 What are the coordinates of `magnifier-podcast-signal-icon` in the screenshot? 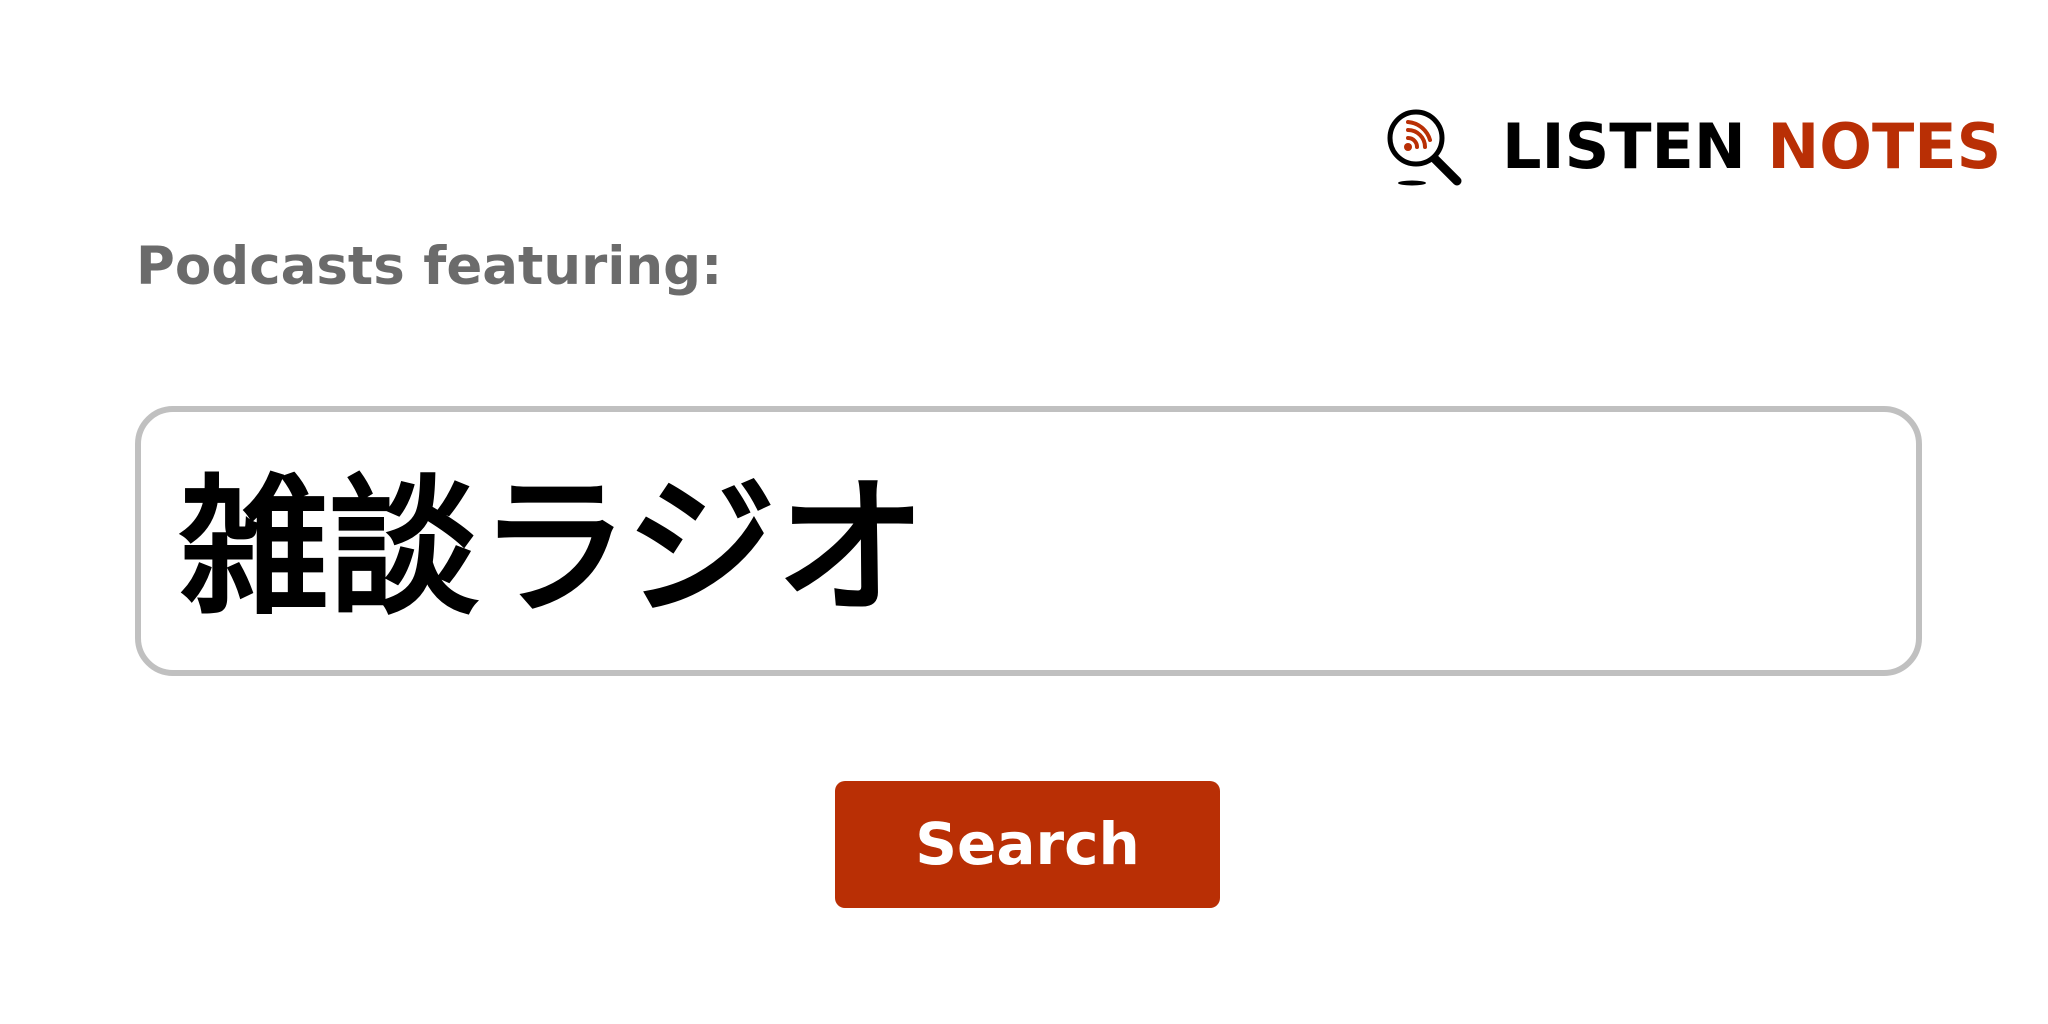 It's located at (1424, 147).